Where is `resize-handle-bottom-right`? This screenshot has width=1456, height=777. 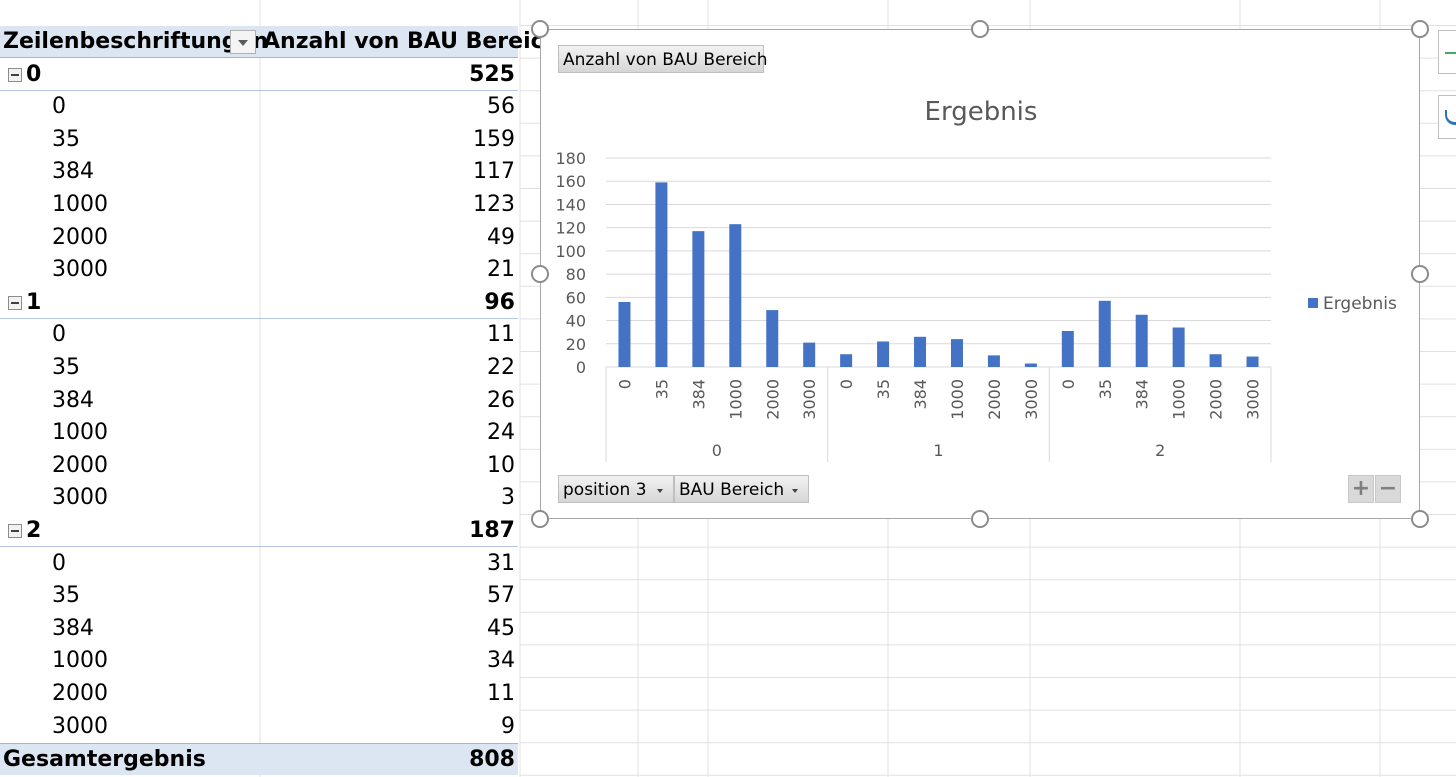 resize-handle-bottom-right is located at coordinates (1420, 519).